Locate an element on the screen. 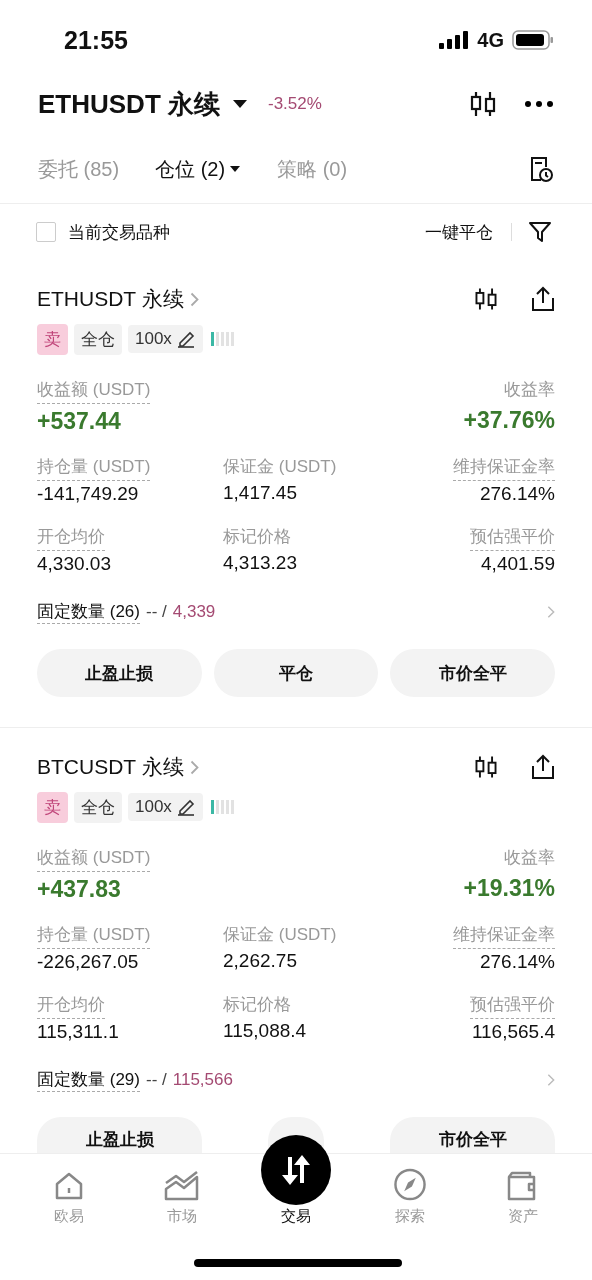  field-value: 1,417.45 is located at coordinates (260, 493).